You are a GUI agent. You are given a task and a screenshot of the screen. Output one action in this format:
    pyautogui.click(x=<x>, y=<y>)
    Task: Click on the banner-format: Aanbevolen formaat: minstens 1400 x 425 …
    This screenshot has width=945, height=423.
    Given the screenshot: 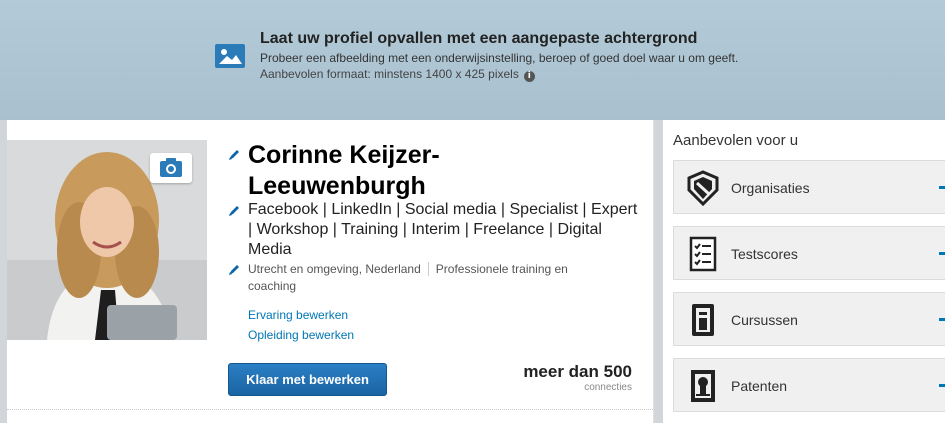 What is the action you would take?
    pyautogui.click(x=397, y=74)
    